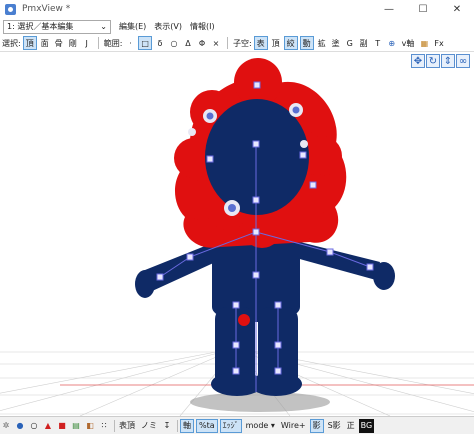  Describe the element at coordinates (11, 43) in the screenshot. I see `select-label: 選択:` at that location.